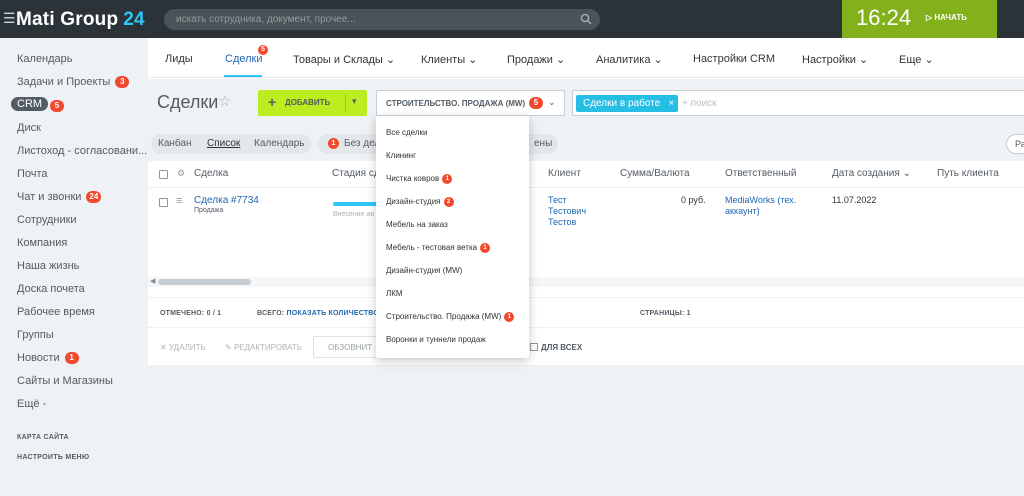 Image resolution: width=1024 pixels, height=496 pixels. I want to click on delete-label: УДАЛИТЬ, so click(187, 347).